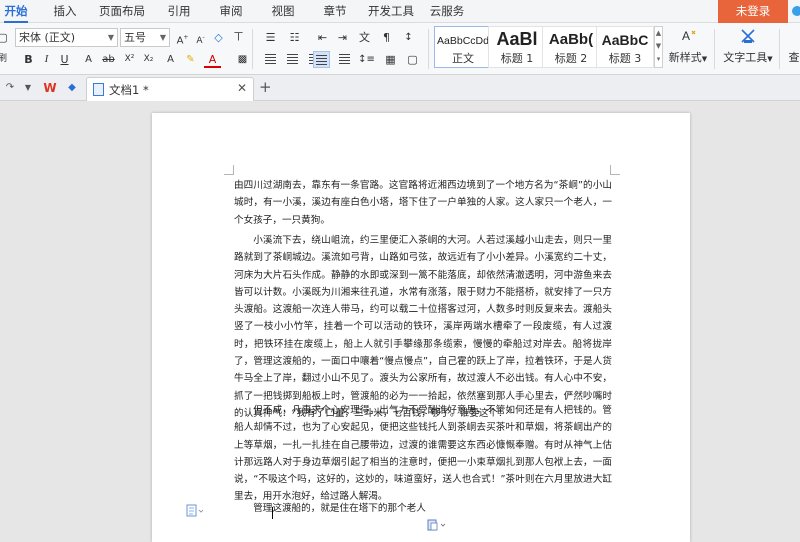 Image resolution: width=800 pixels, height=542 pixels. I want to click on tab-references: 引用, so click(179, 11).